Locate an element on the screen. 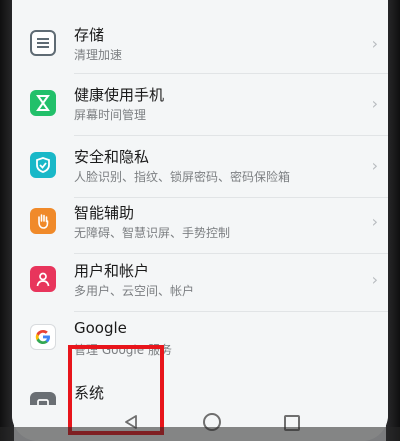 The width and height of the screenshot is (400, 441). hourglass-icon is located at coordinates (43, 103).